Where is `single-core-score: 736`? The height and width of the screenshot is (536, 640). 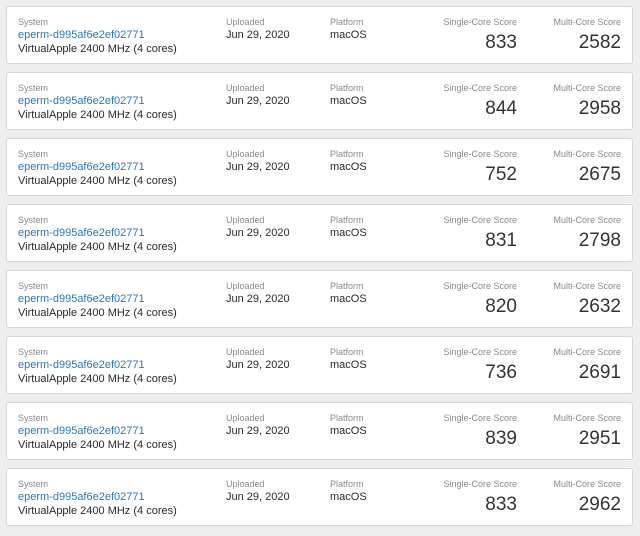
single-core-score: 736 is located at coordinates (501, 372).